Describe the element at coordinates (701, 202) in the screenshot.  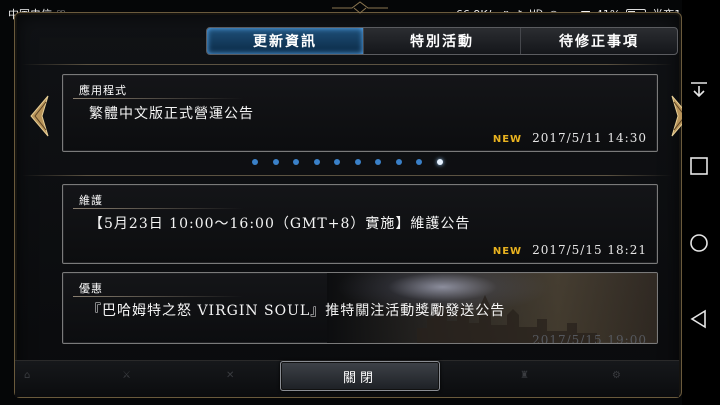
I see `android-nav-bar` at that location.